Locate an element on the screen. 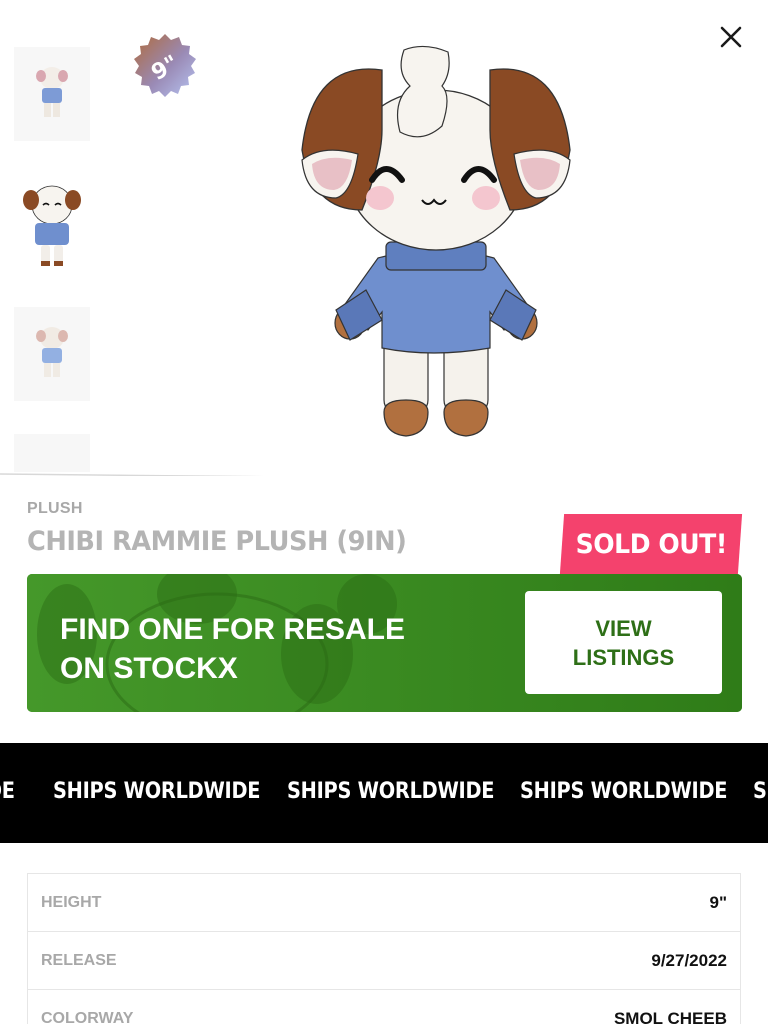 This screenshot has height=1024, width=768. marquee-item: SI is located at coordinates (760, 791).